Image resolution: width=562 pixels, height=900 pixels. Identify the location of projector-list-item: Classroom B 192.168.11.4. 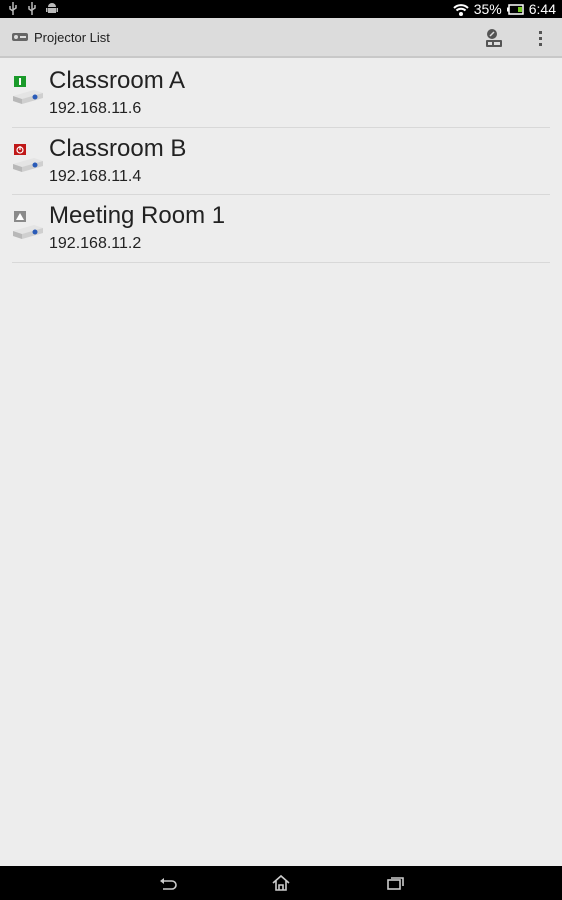
(281, 161).